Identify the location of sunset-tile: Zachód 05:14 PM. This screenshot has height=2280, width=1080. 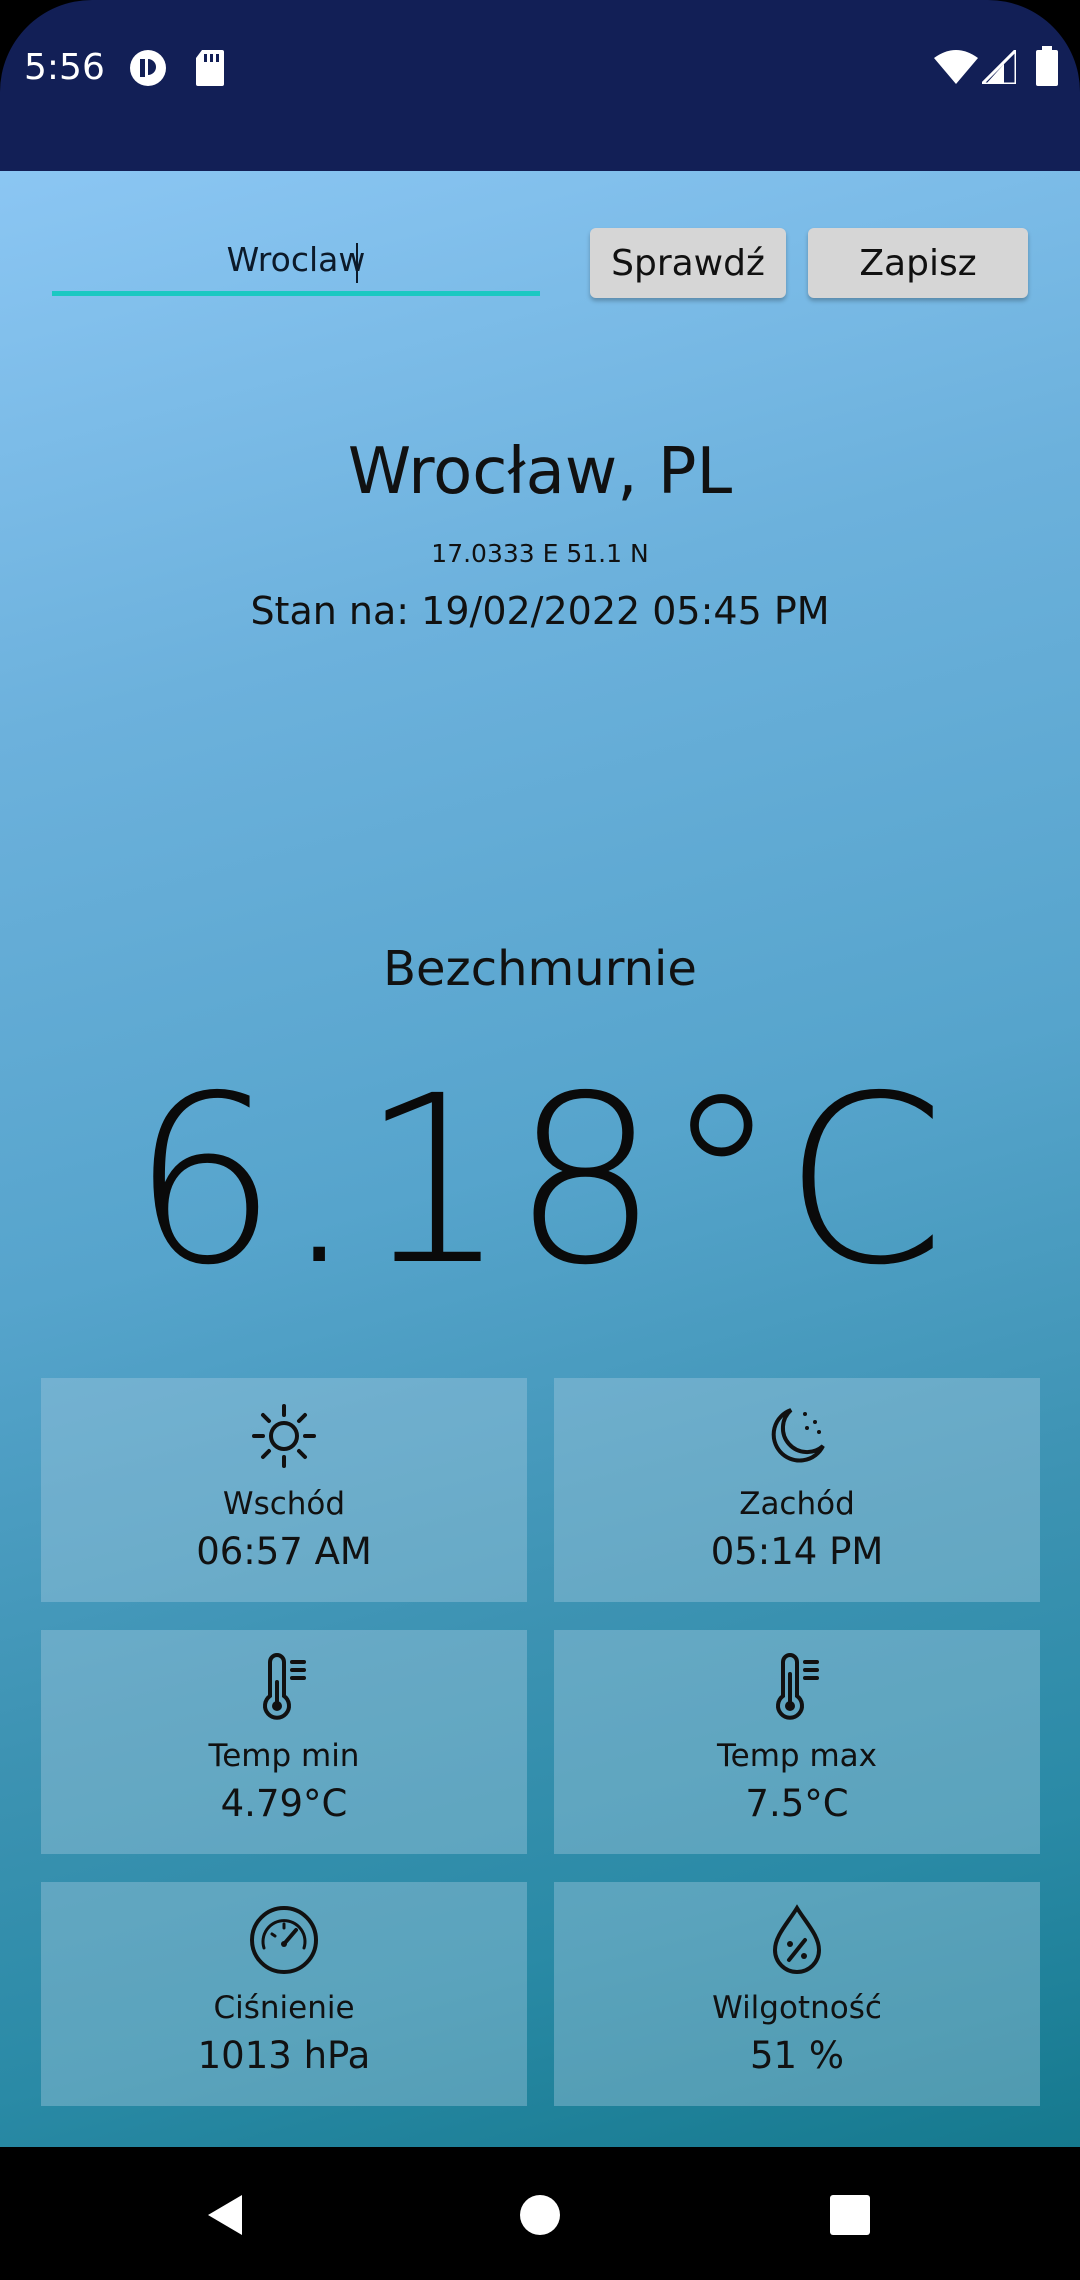
(797, 1490).